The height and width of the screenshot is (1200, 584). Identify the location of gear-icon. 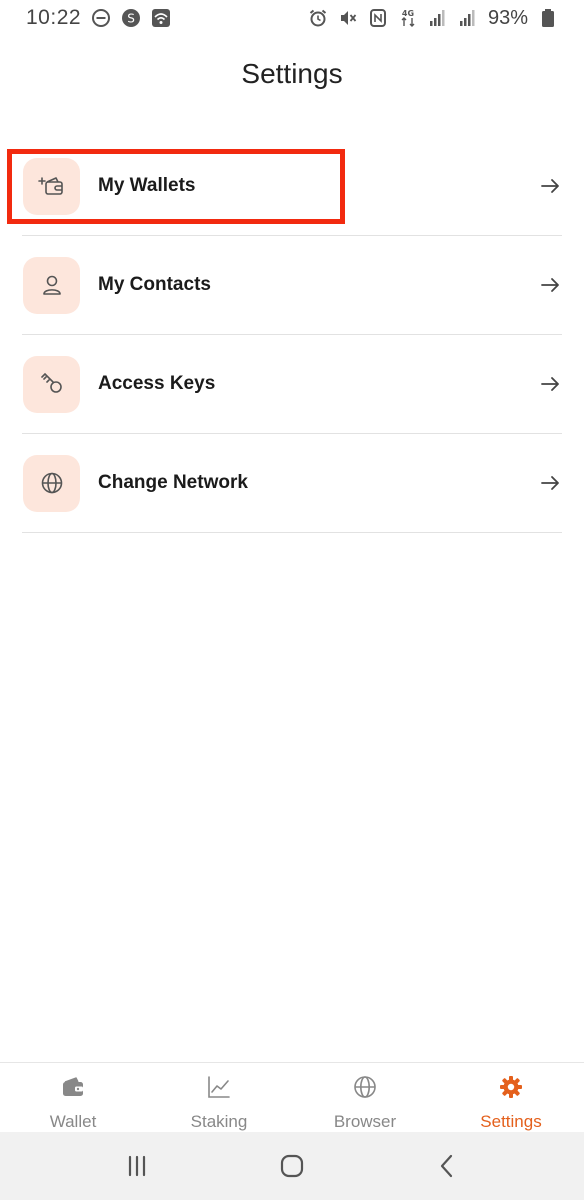
(511, 1086).